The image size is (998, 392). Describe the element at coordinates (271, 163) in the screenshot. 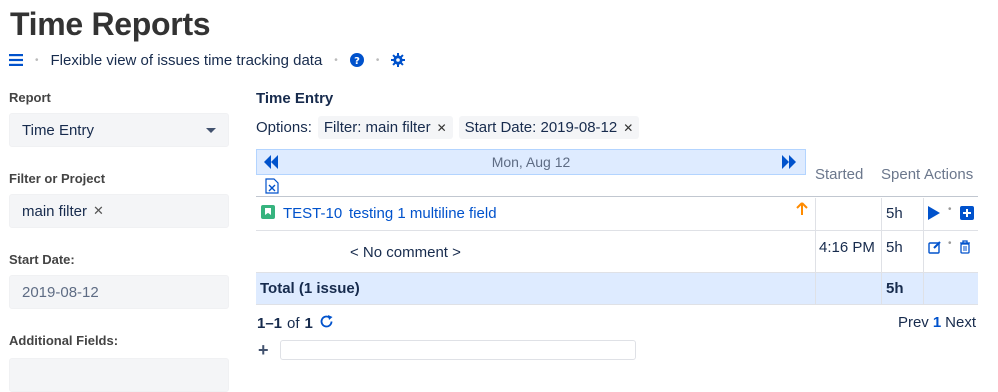

I see `previous-period-icon` at that location.